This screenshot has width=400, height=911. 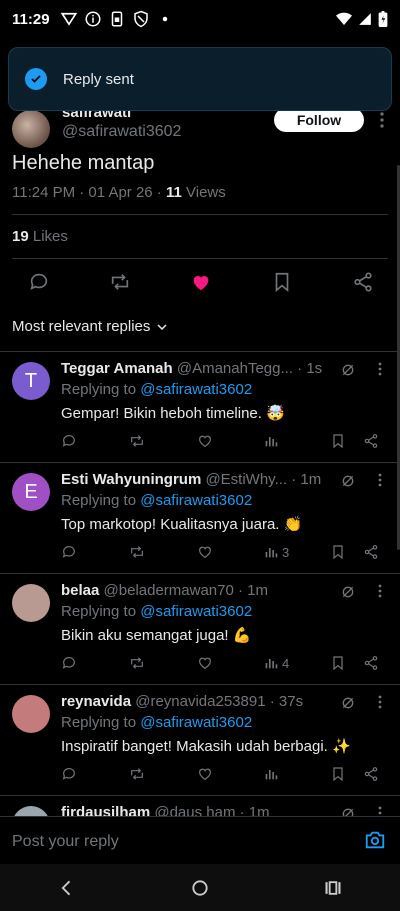 What do you see at coordinates (310, 368) in the screenshot?
I see `reply-time: · 1s` at bounding box center [310, 368].